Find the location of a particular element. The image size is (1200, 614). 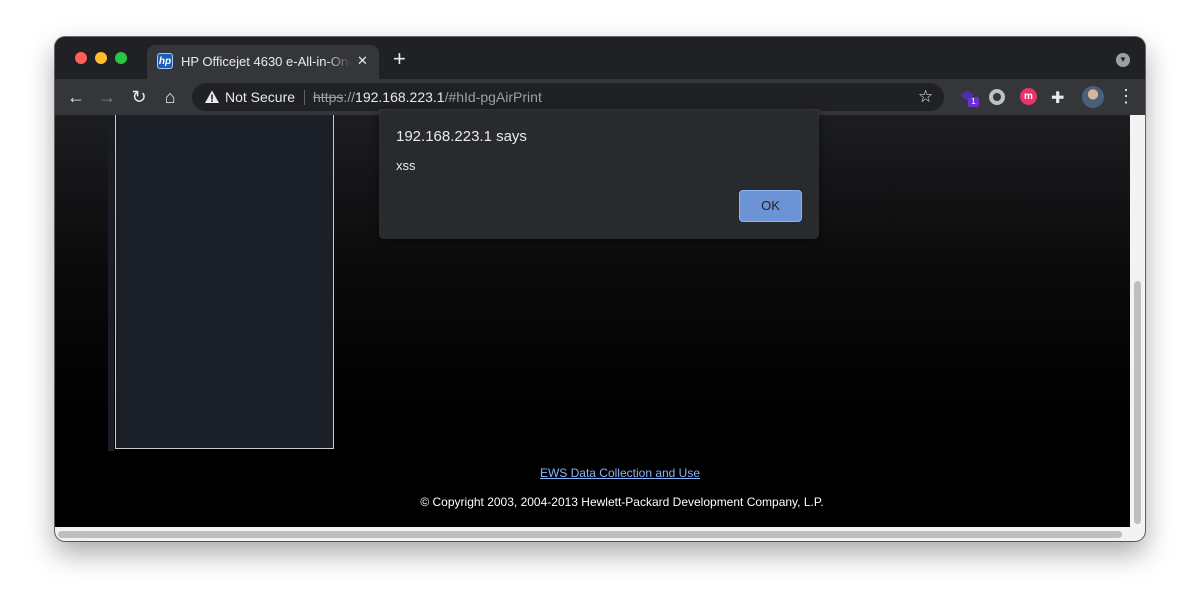

warning-icon is located at coordinates (212, 96).